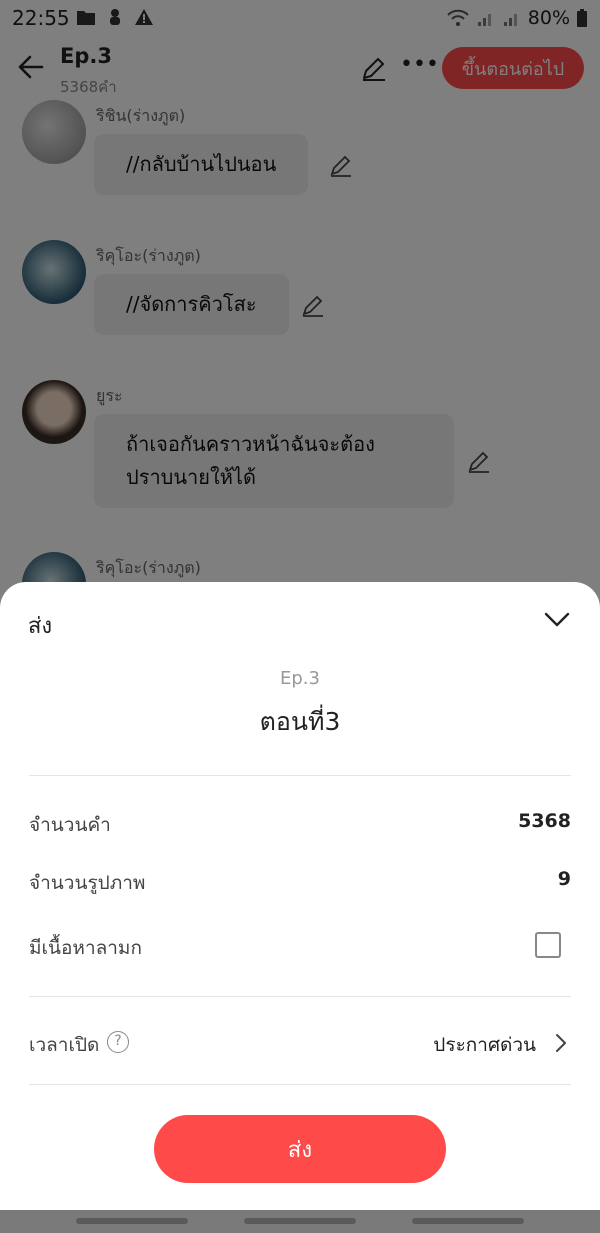 Image resolution: width=600 pixels, height=1233 pixels. What do you see at coordinates (564, 879) in the screenshot?
I see `image-count-value: 9` at bounding box center [564, 879].